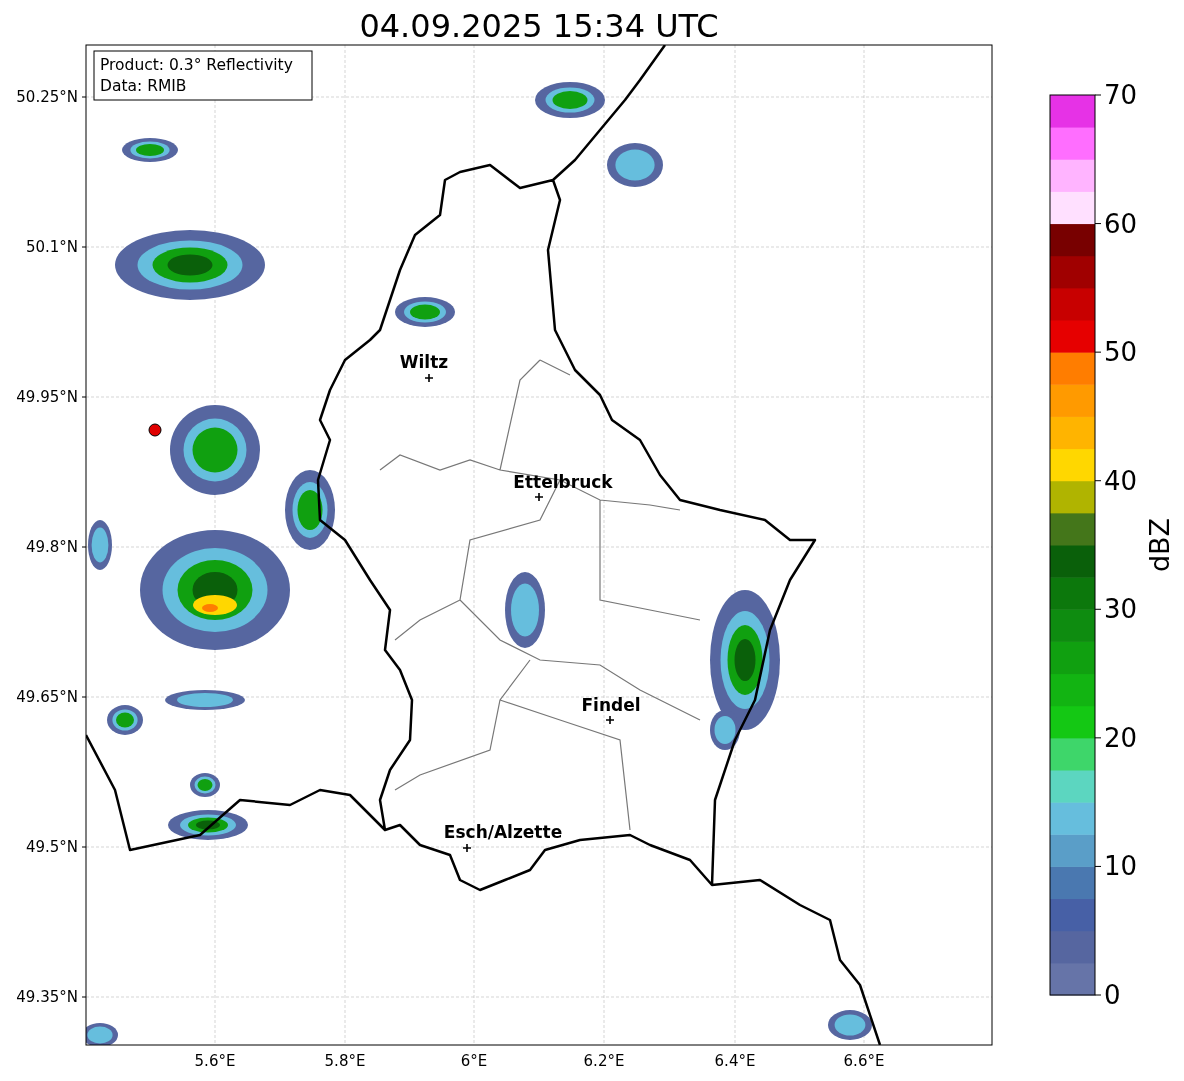 The width and height of the screenshot is (1184, 1081). What do you see at coordinates (563, 482) in the screenshot?
I see `city-label: Ettelbruck` at bounding box center [563, 482].